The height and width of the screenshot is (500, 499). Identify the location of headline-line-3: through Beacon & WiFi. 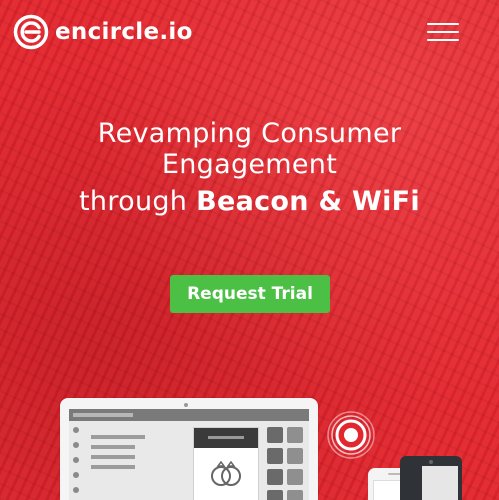
(249, 201).